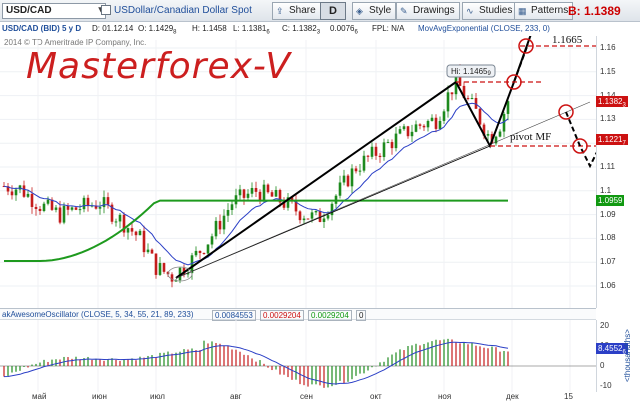  What do you see at coordinates (608, 238) in the screenshot?
I see `price-tick-label: 1.08` at bounding box center [608, 238].